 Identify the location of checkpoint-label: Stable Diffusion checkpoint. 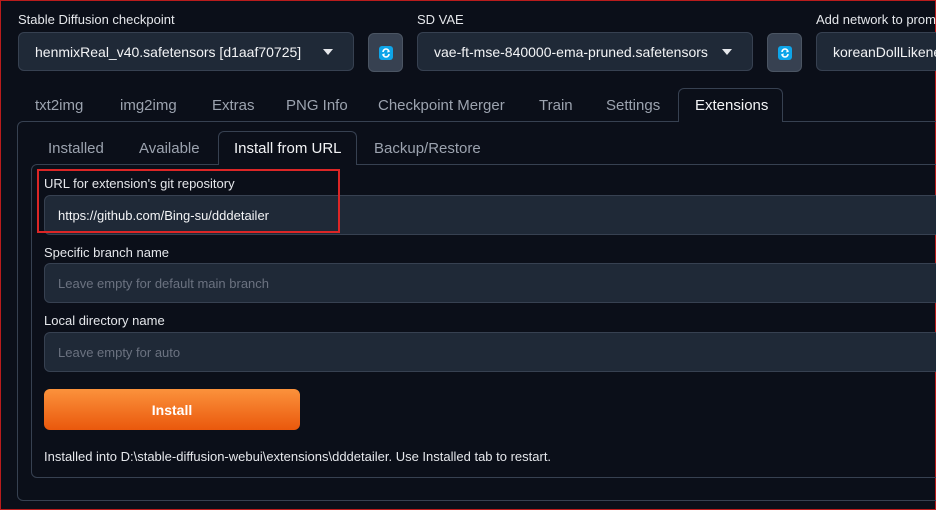
(96, 19).